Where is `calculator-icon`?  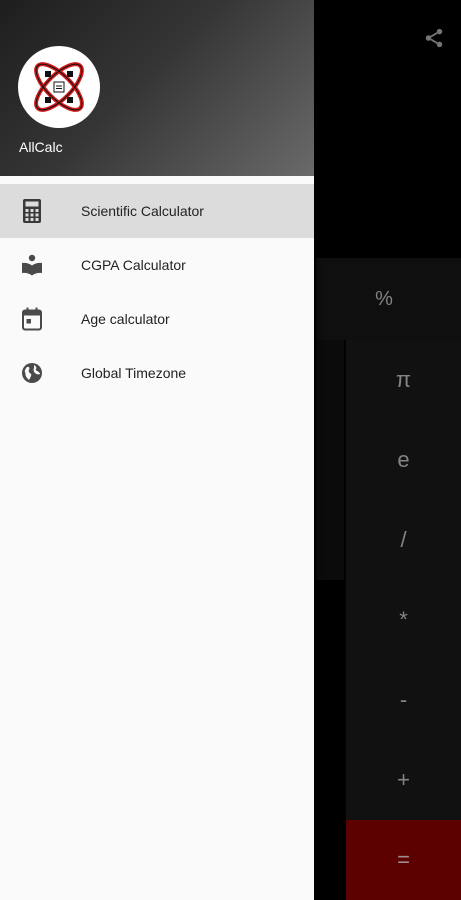 calculator-icon is located at coordinates (32, 211).